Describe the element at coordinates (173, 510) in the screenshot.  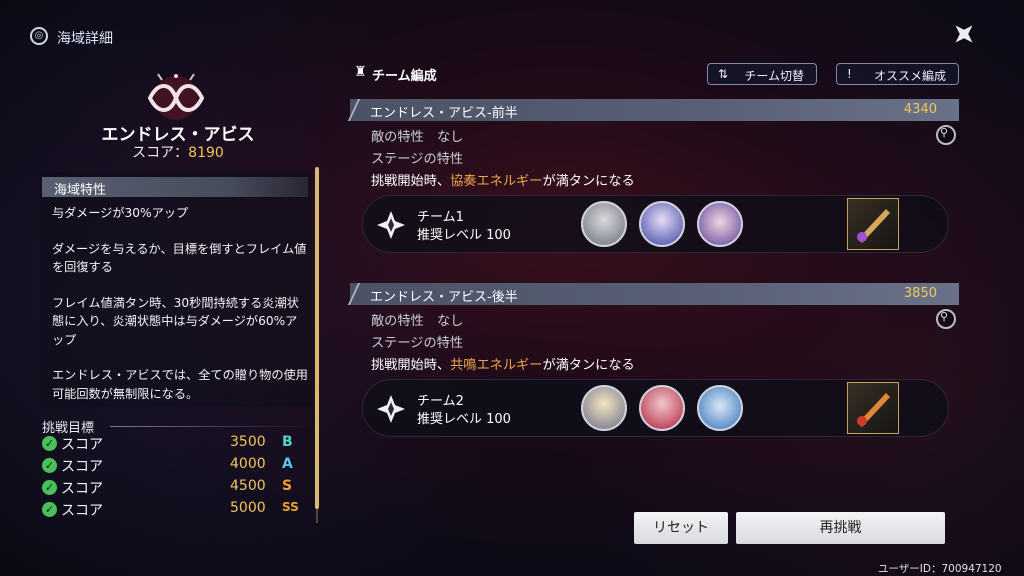
I see `goal-row: ✓ スコア 5000 SS` at that location.